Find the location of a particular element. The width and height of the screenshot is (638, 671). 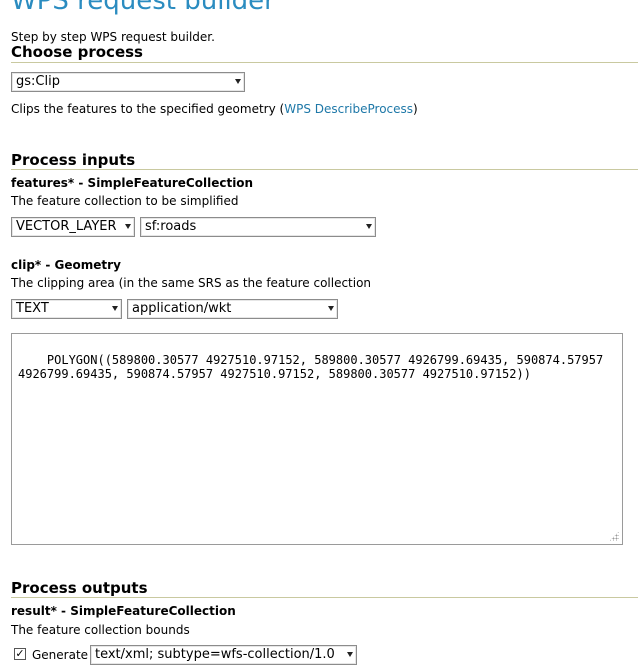

result-output-label: result* - SimpleFeatureCollection is located at coordinates (123, 611).